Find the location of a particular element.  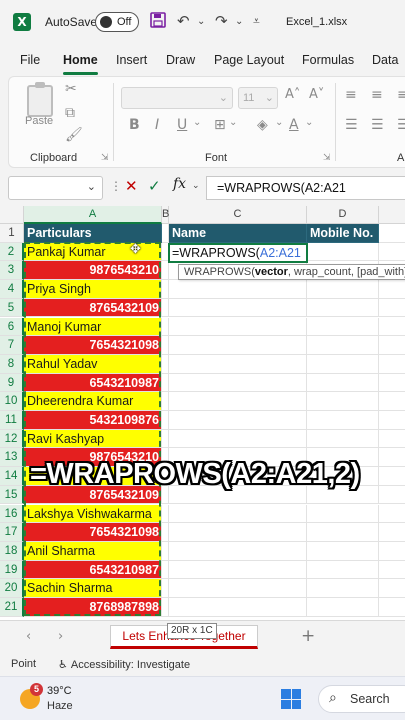

cell-e17 is located at coordinates (392, 532).